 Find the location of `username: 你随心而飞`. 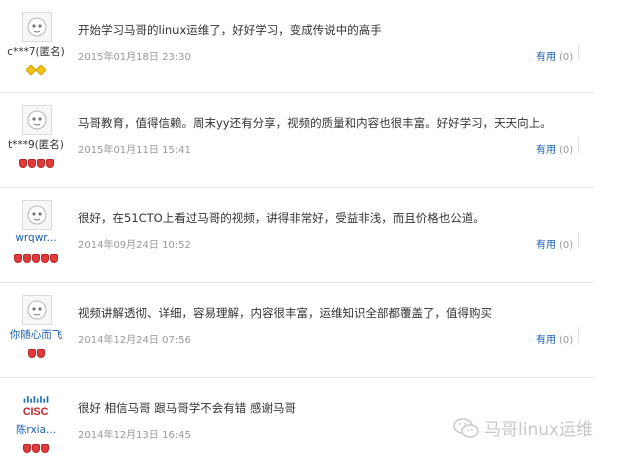

username: 你随心而飞 is located at coordinates (36, 334).